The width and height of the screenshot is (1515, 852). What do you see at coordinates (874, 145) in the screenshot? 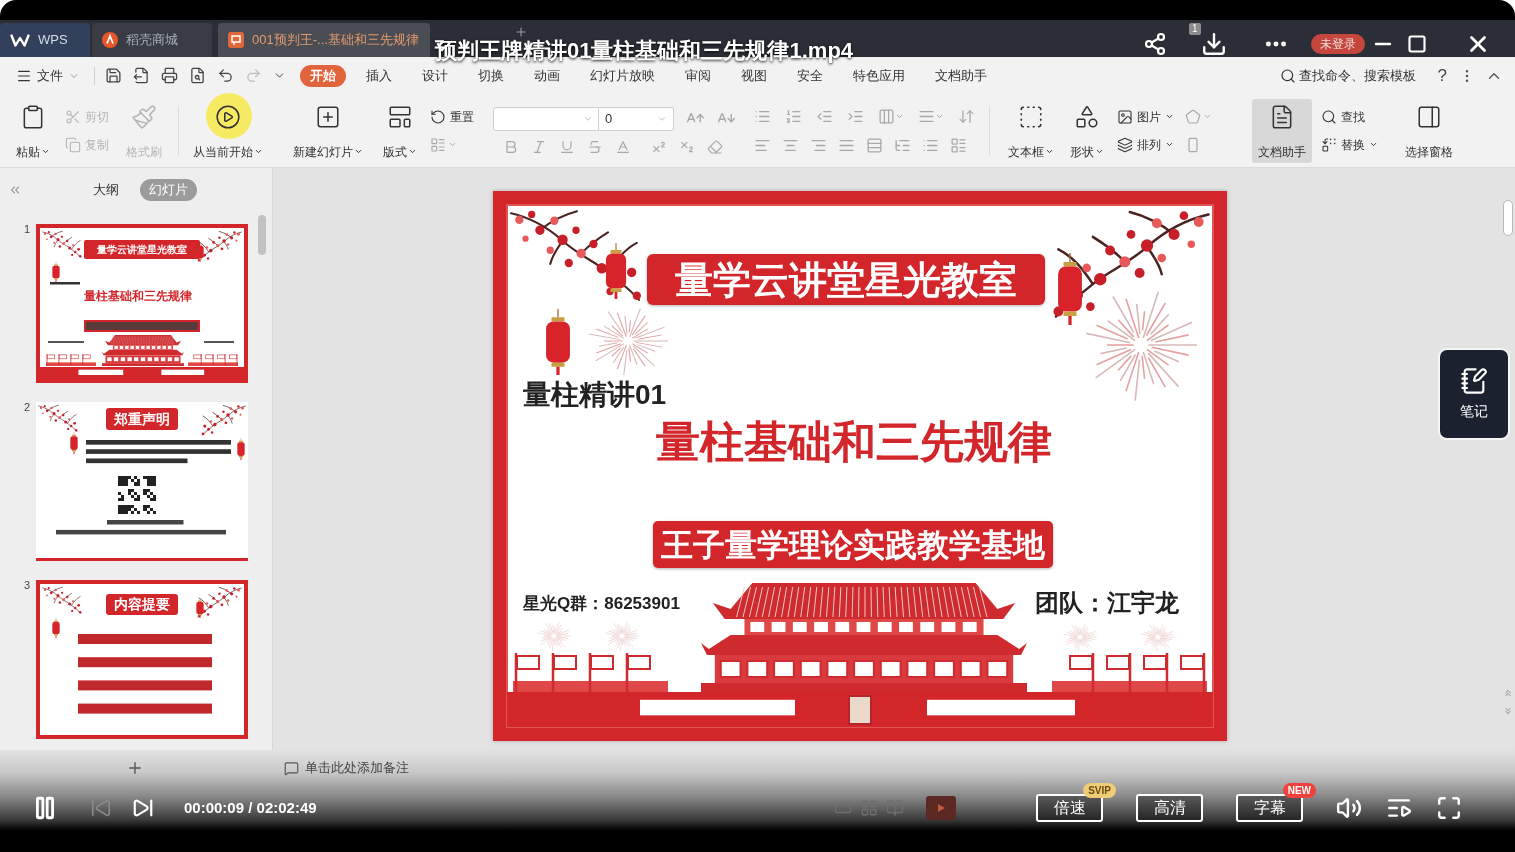
I see `rows-icon` at bounding box center [874, 145].